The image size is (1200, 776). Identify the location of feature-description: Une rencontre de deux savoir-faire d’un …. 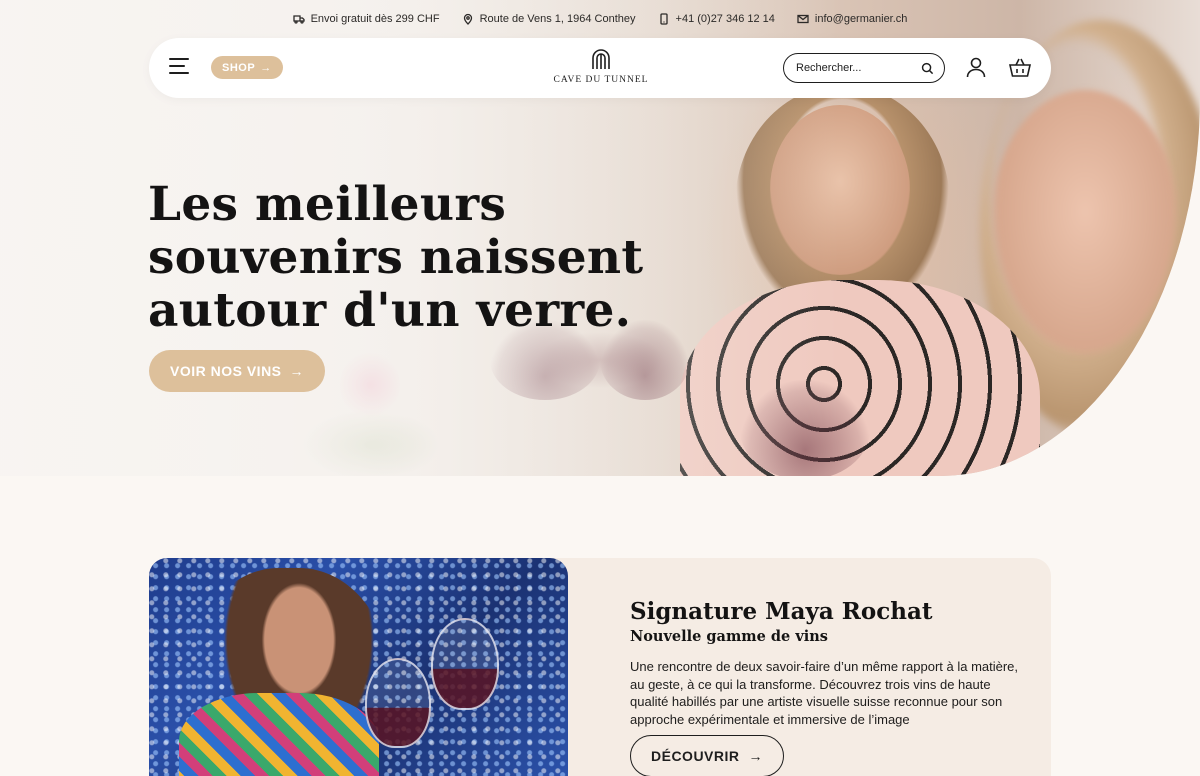
(824, 693).